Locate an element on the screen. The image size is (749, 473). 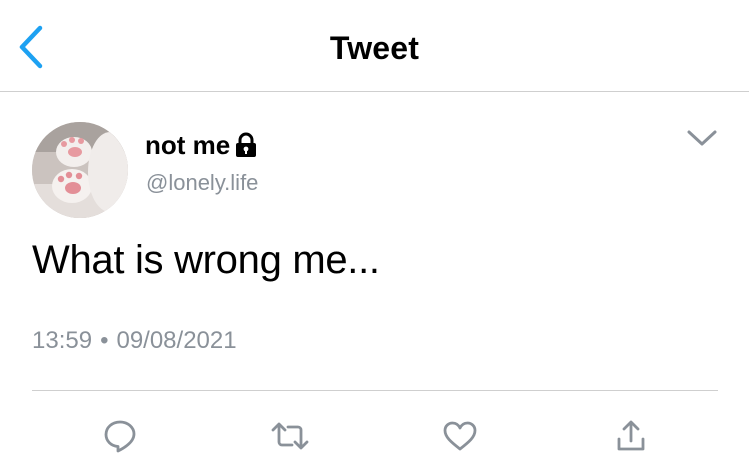
retweet-button is located at coordinates (290, 436).